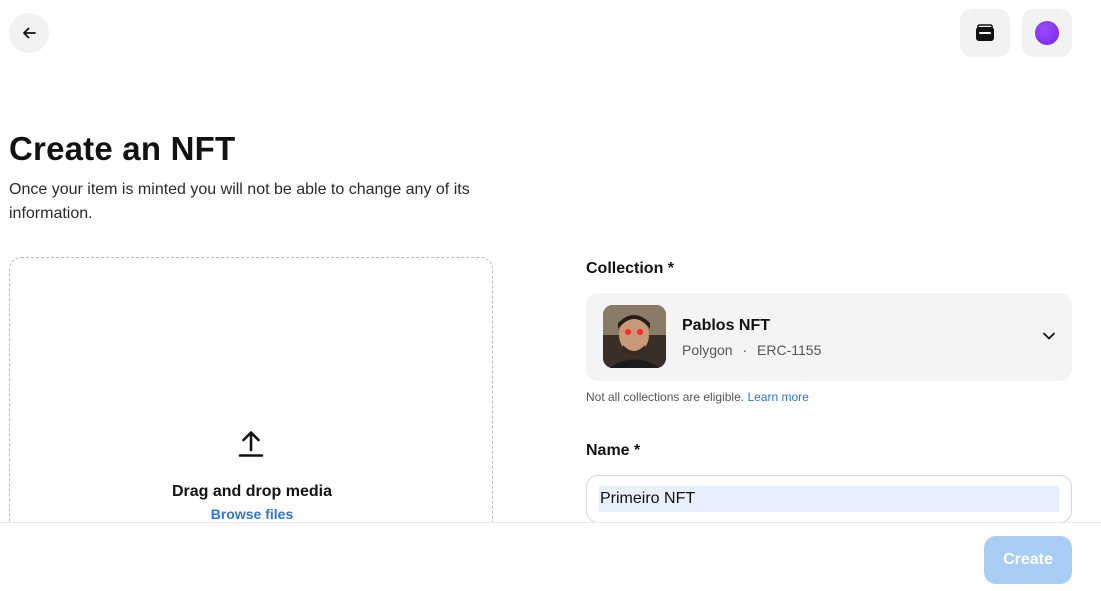 The image size is (1101, 591). I want to click on name-label: Name *, so click(613, 450).